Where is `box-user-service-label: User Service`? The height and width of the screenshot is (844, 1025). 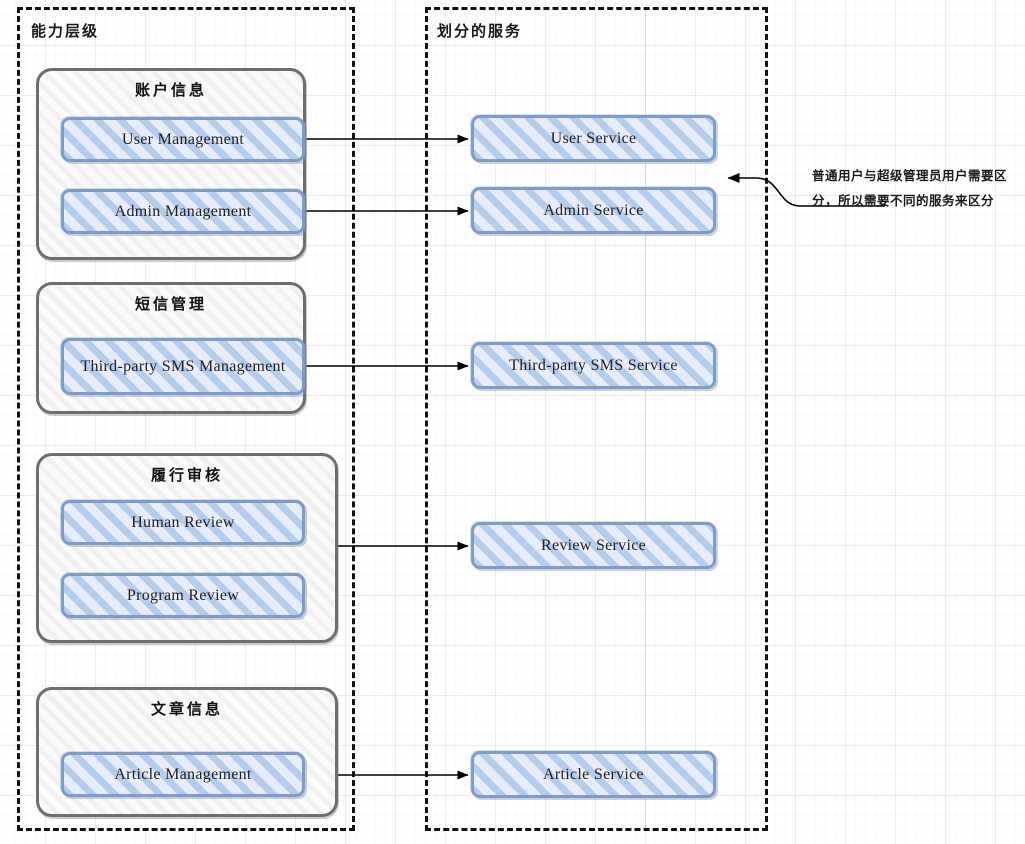 box-user-service-label: User Service is located at coordinates (593, 138).